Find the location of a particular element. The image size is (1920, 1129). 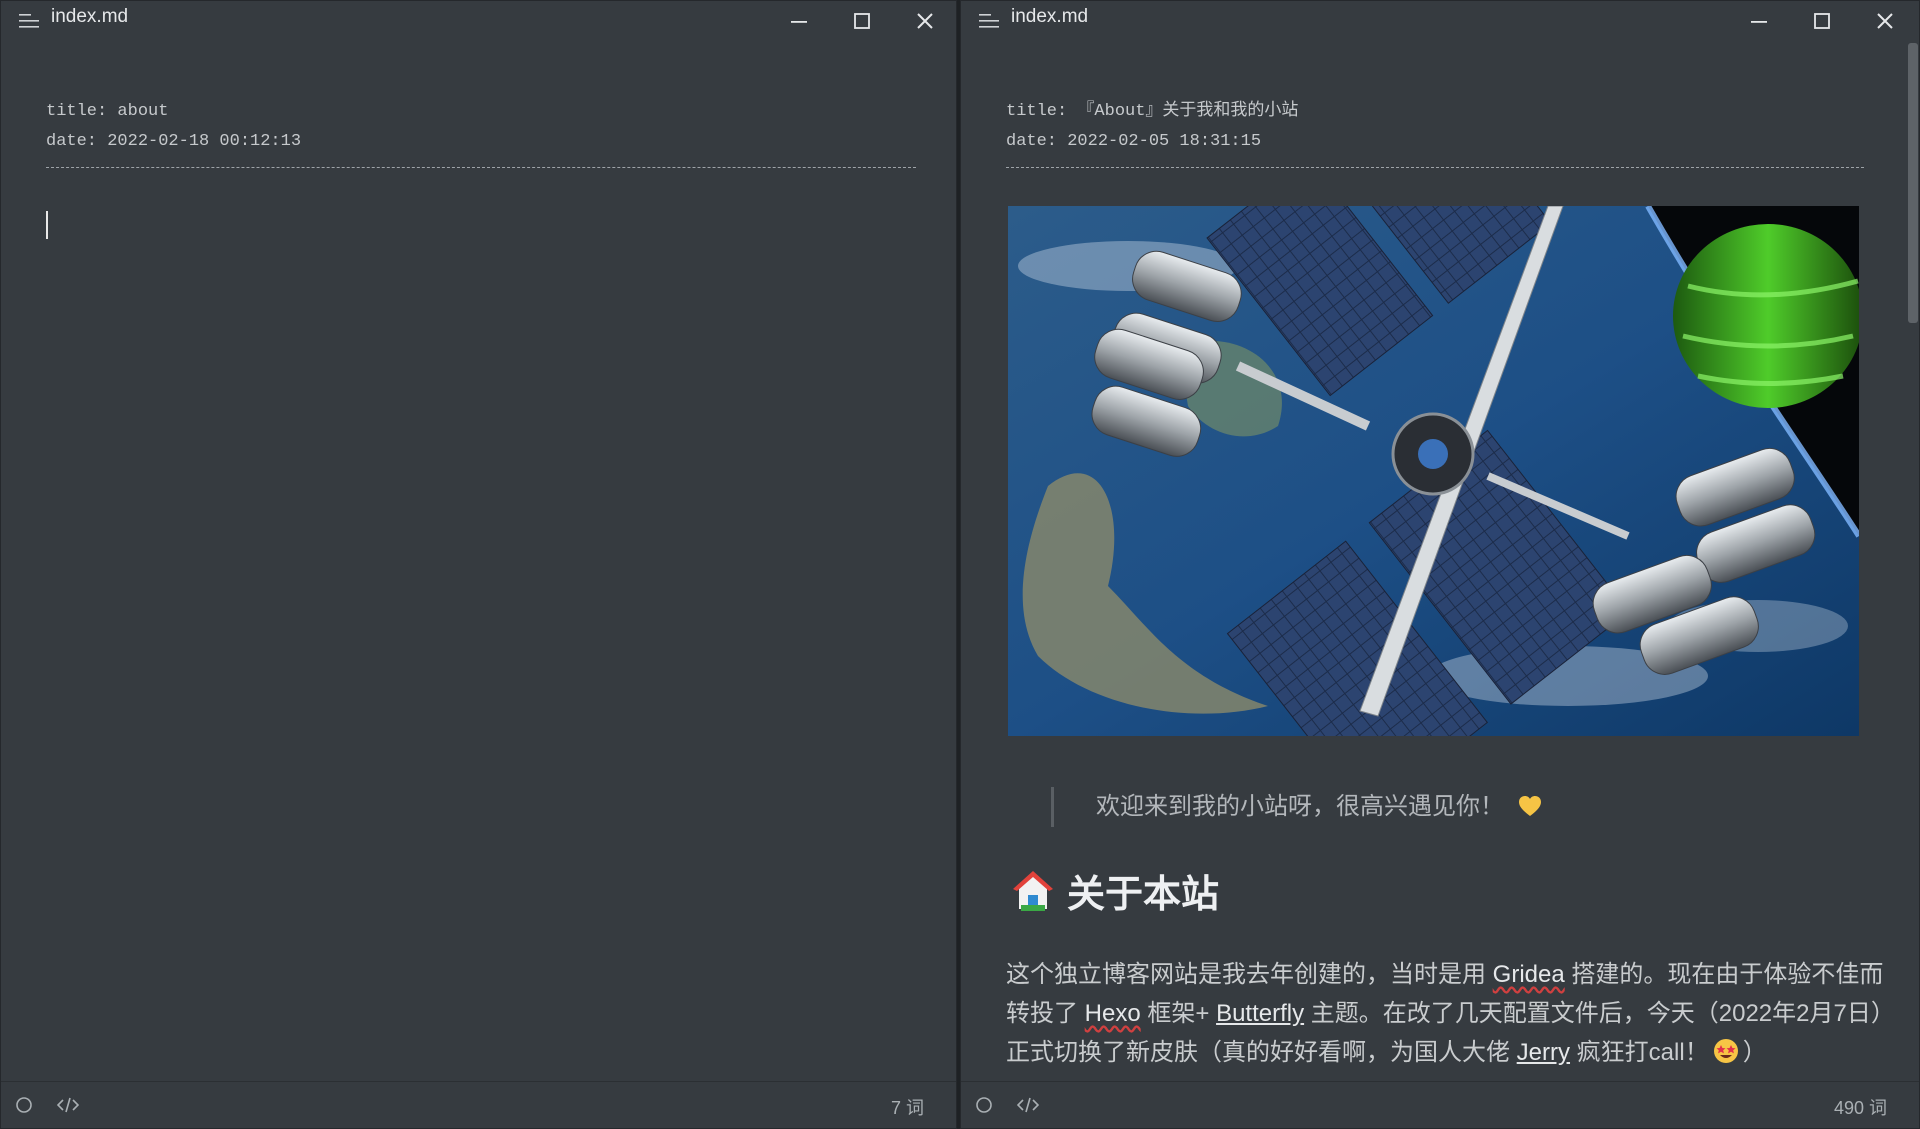

link-hexo: Hexo is located at coordinates (1113, 1013).